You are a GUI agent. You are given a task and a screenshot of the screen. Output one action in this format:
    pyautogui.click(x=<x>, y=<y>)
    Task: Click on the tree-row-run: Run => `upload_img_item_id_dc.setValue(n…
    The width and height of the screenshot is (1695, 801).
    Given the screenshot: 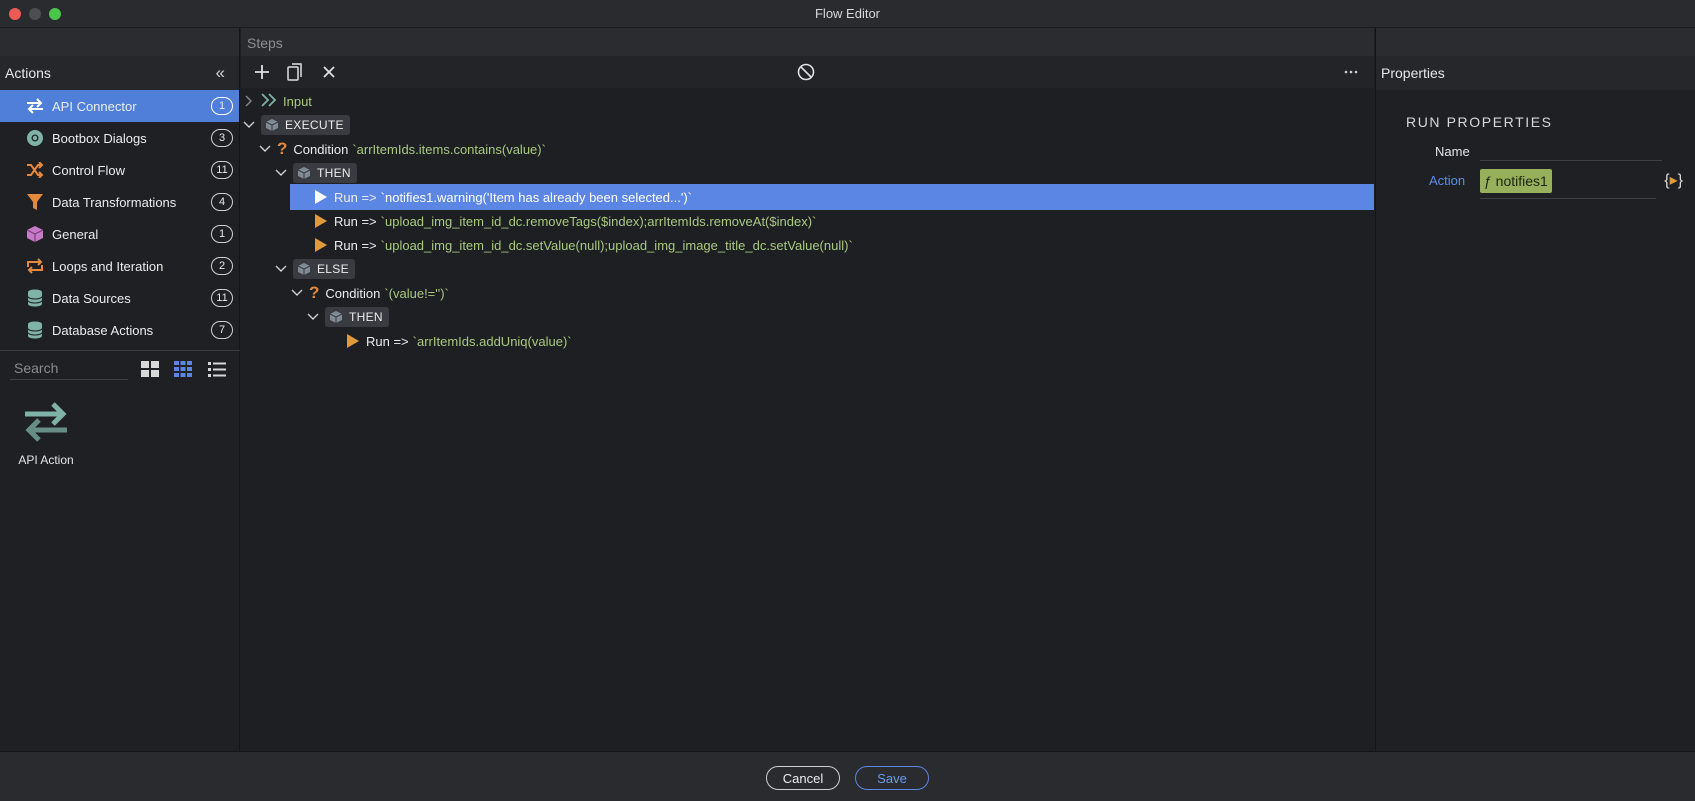 What is the action you would take?
    pyautogui.click(x=571, y=245)
    